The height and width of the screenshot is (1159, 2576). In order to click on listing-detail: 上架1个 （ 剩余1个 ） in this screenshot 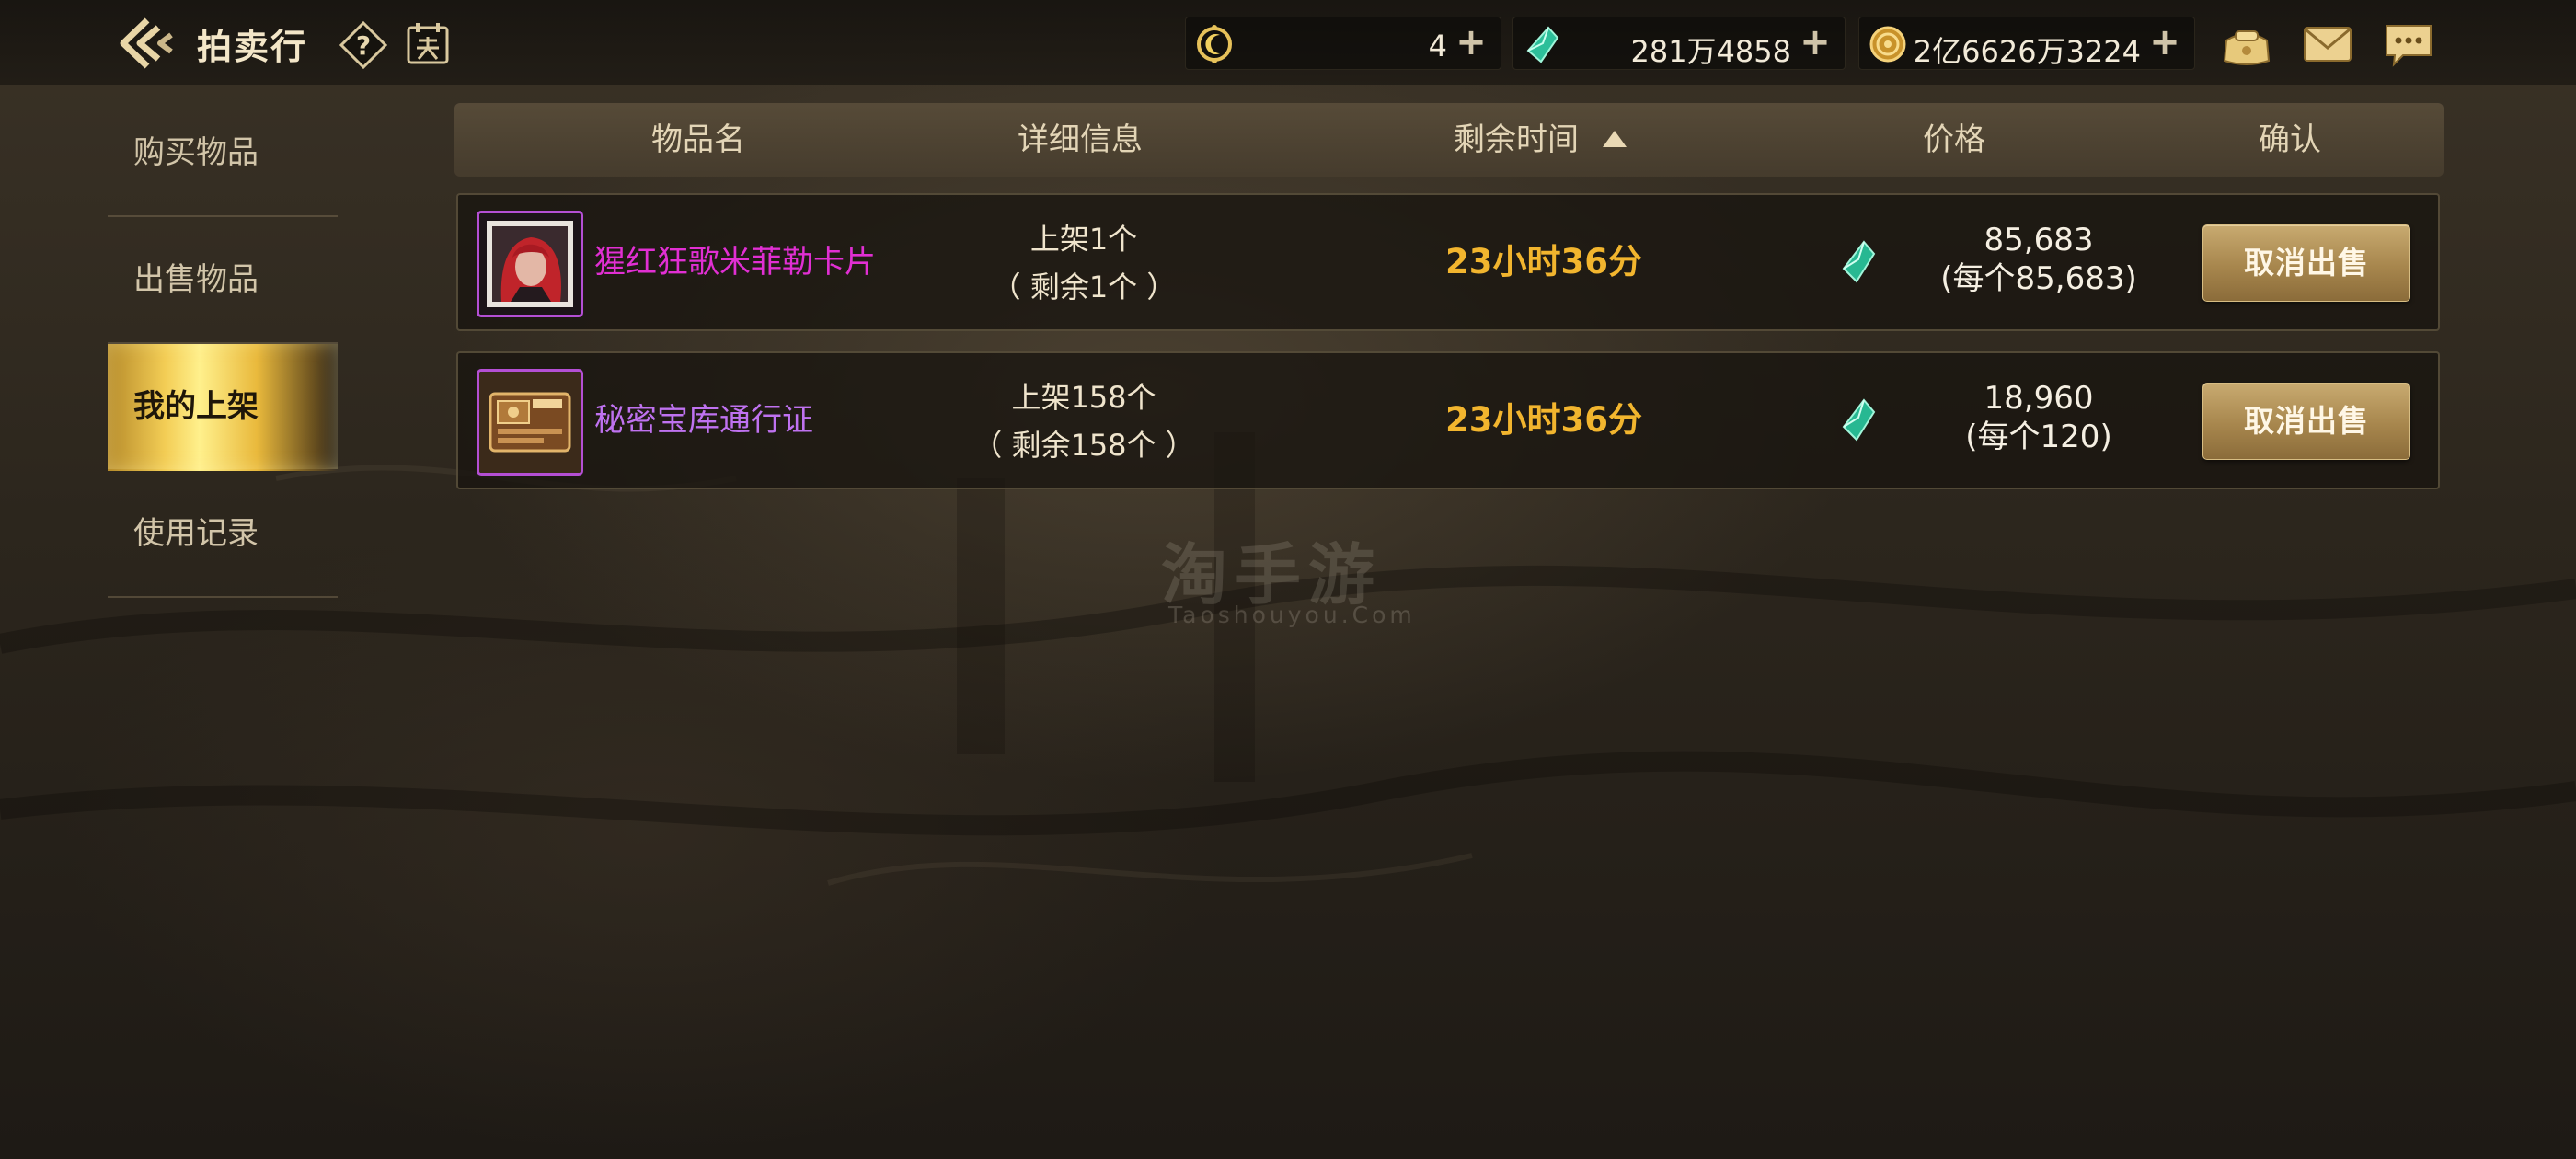, I will do `click(1084, 263)`.